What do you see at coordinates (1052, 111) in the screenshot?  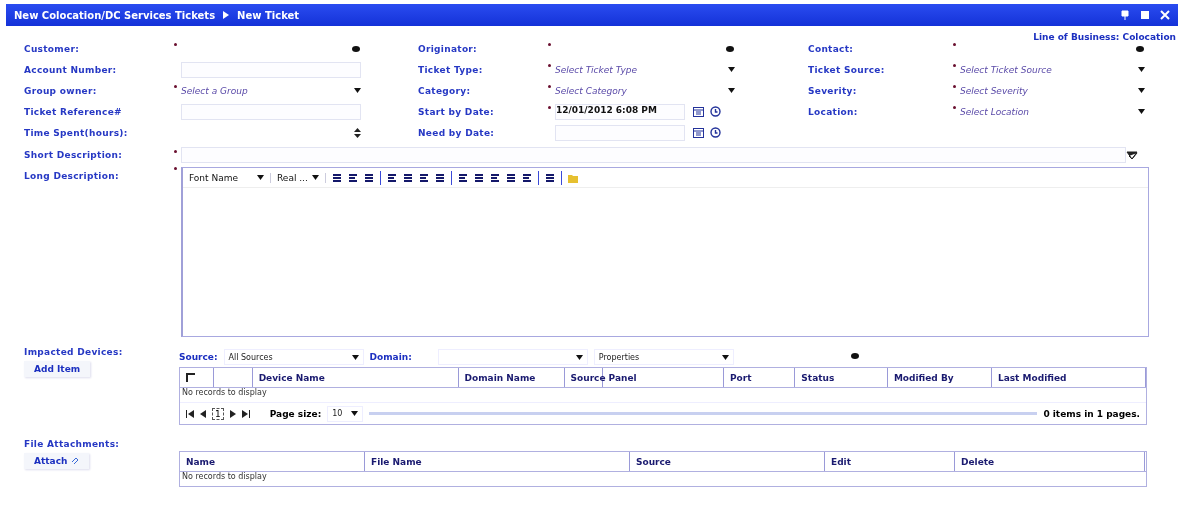 I see `select-field: Select Location` at bounding box center [1052, 111].